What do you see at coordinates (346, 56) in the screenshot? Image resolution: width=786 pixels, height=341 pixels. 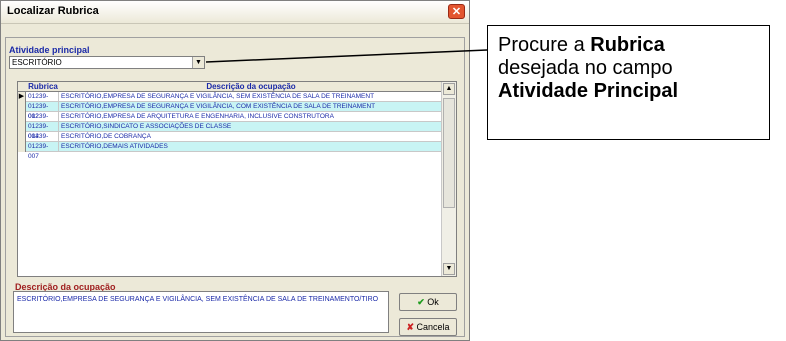 I see `pointer-line` at bounding box center [346, 56].